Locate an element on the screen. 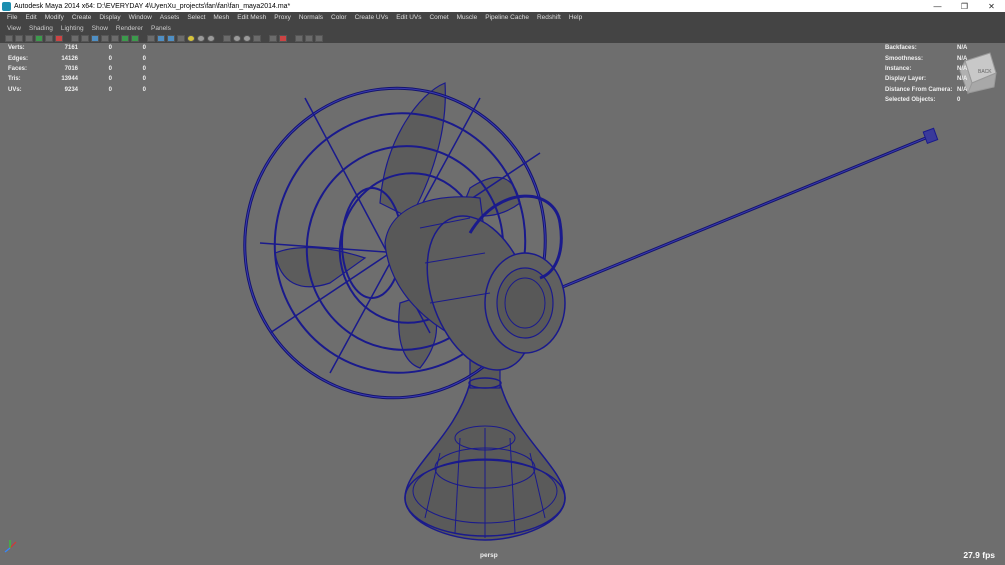 Image resolution: width=1005 pixels, height=565 pixels. menu-edit: Edit is located at coordinates (30, 17).